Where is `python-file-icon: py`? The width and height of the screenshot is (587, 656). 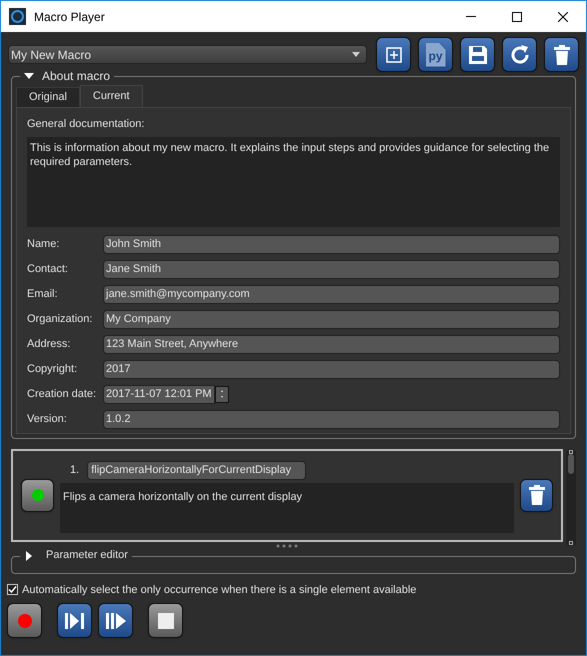 python-file-icon: py is located at coordinates (436, 54).